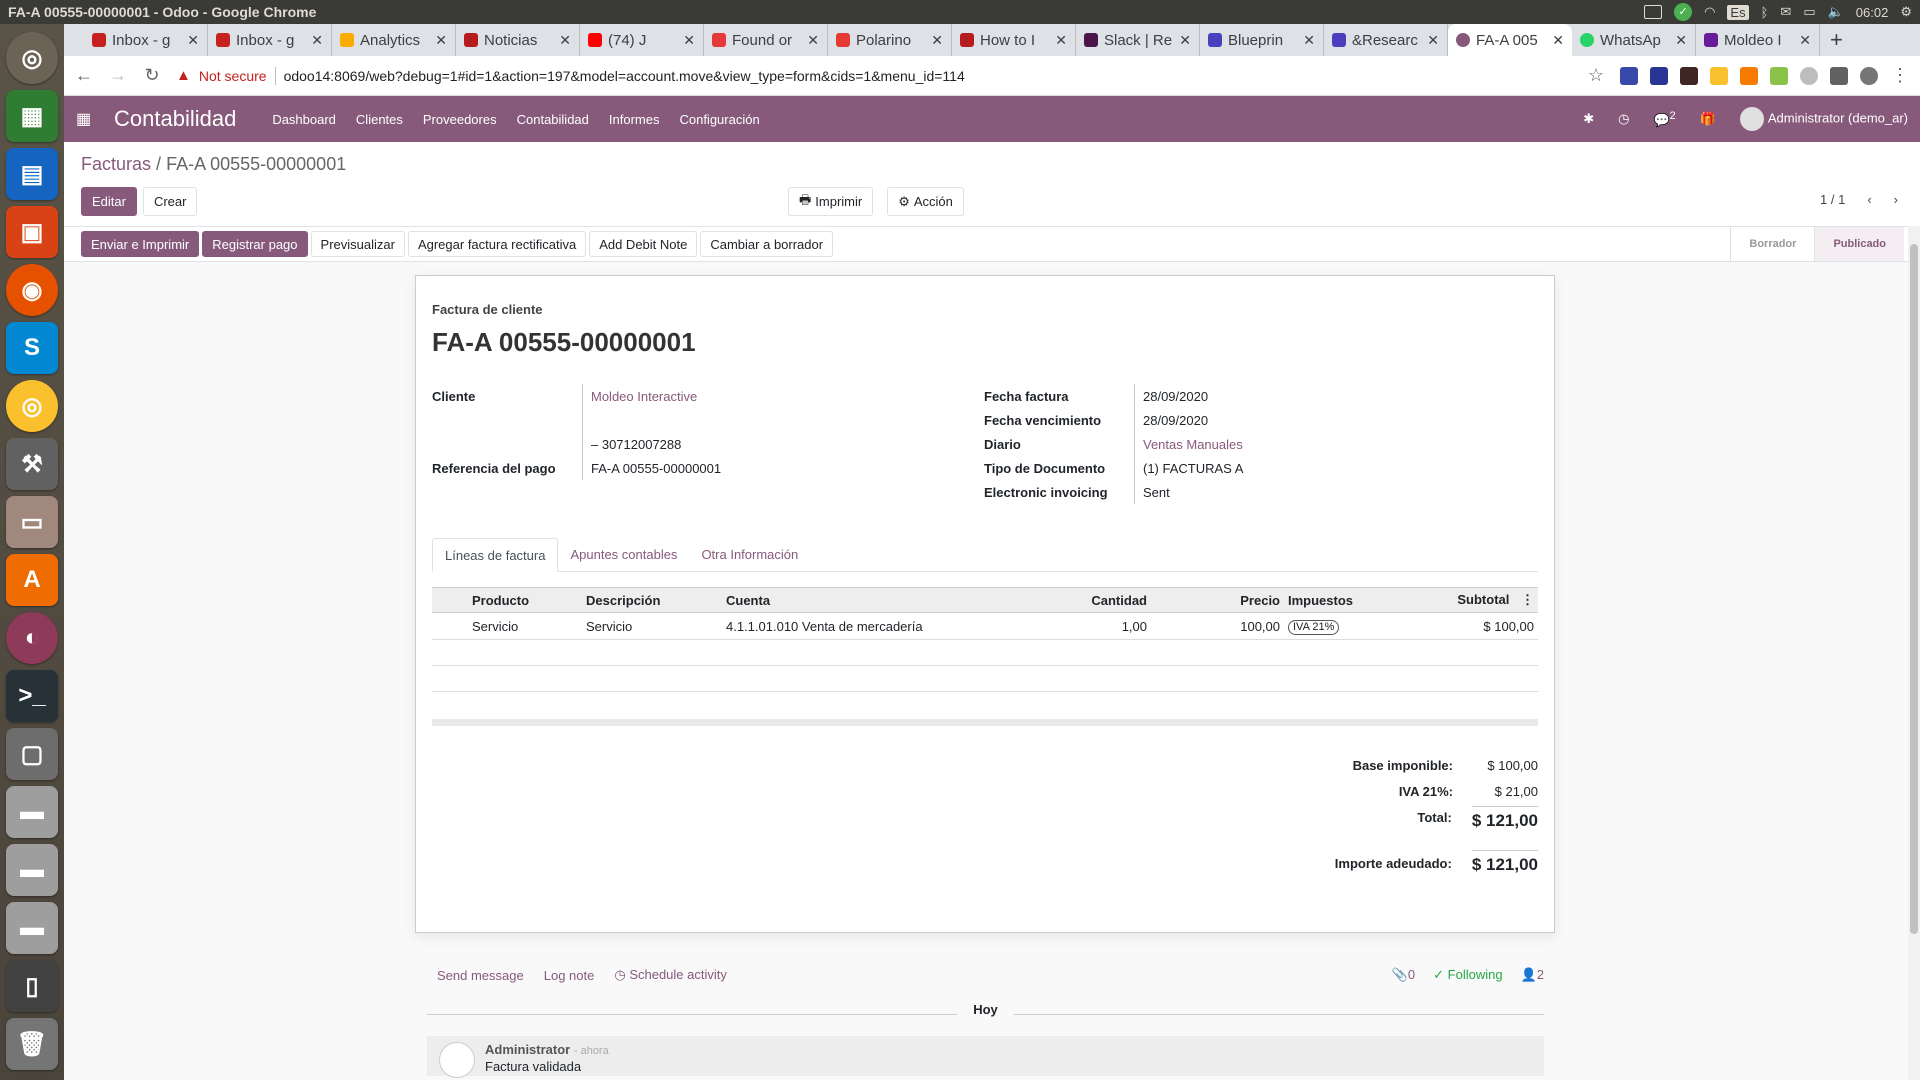 This screenshot has height=1080, width=1920. I want to click on firefox-icon: ◉, so click(32, 290).